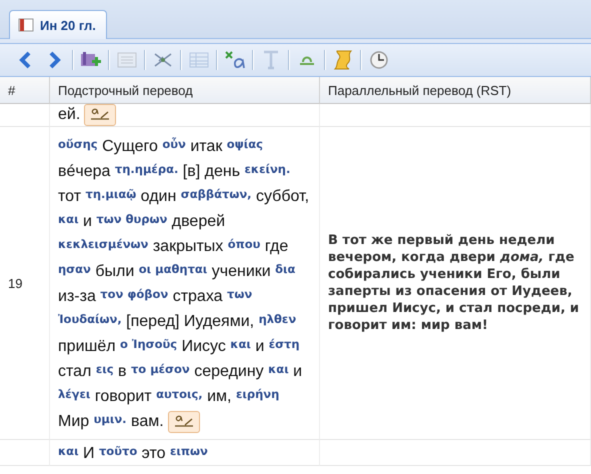  Describe the element at coordinates (271, 60) in the screenshot. I see `text-t-icon` at that location.